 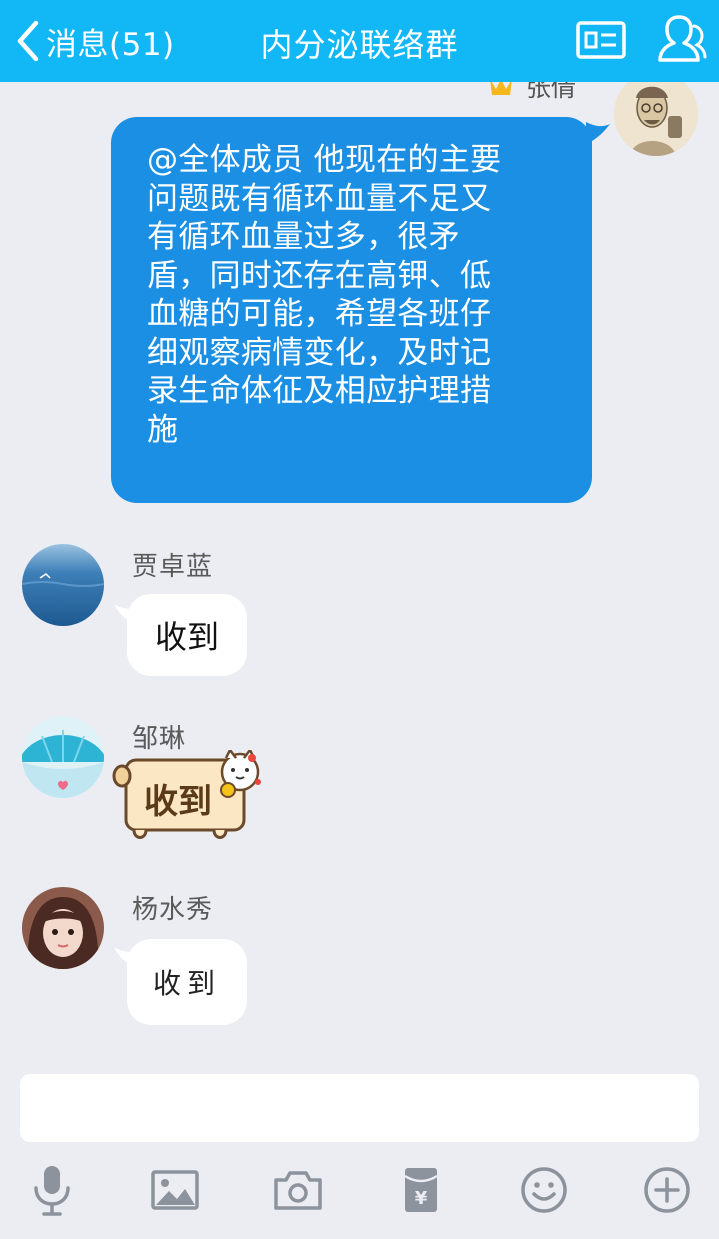 What do you see at coordinates (319, 314) in the screenshot?
I see `message-line: 血糖的可能，希望各班仔` at bounding box center [319, 314].